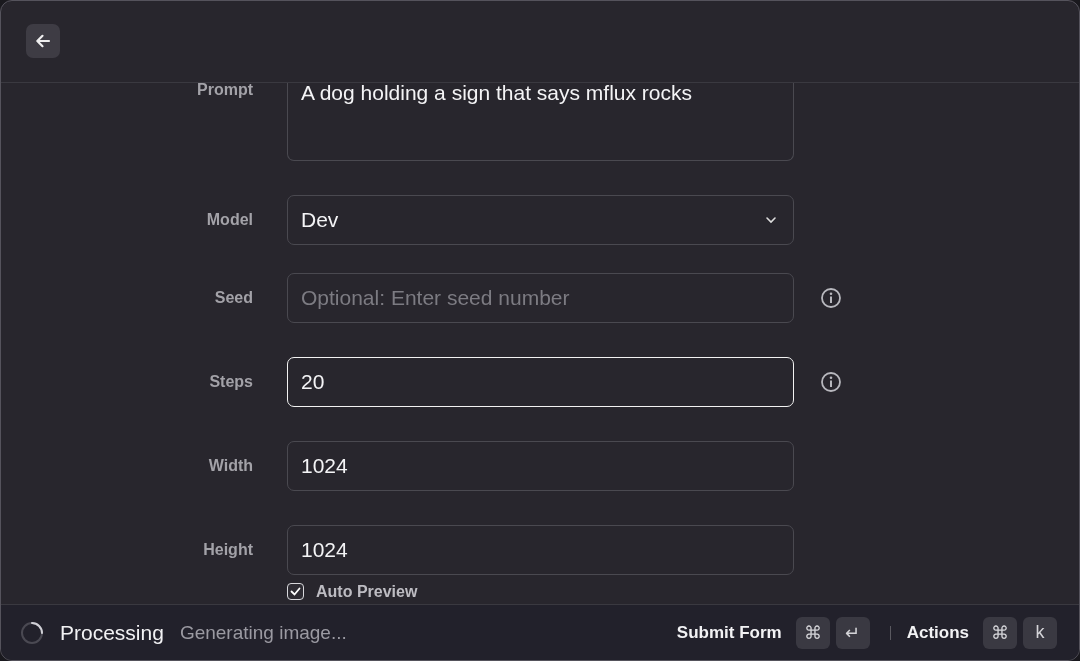 This screenshot has width=1080, height=661. I want to click on shortcut-key: k, so click(1040, 632).